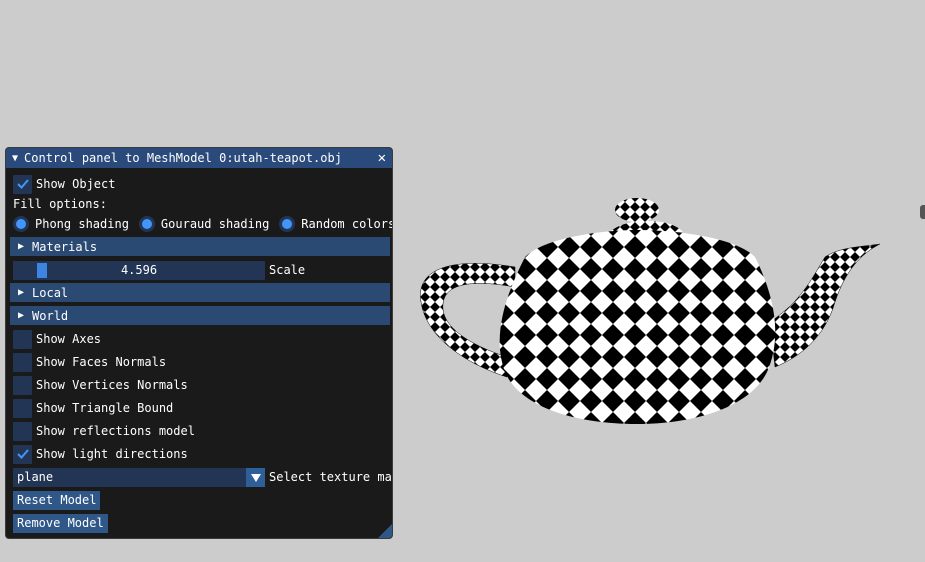 Image resolution: width=925 pixels, height=562 pixels. What do you see at coordinates (287, 270) in the screenshot?
I see `scale-label: Scale` at bounding box center [287, 270].